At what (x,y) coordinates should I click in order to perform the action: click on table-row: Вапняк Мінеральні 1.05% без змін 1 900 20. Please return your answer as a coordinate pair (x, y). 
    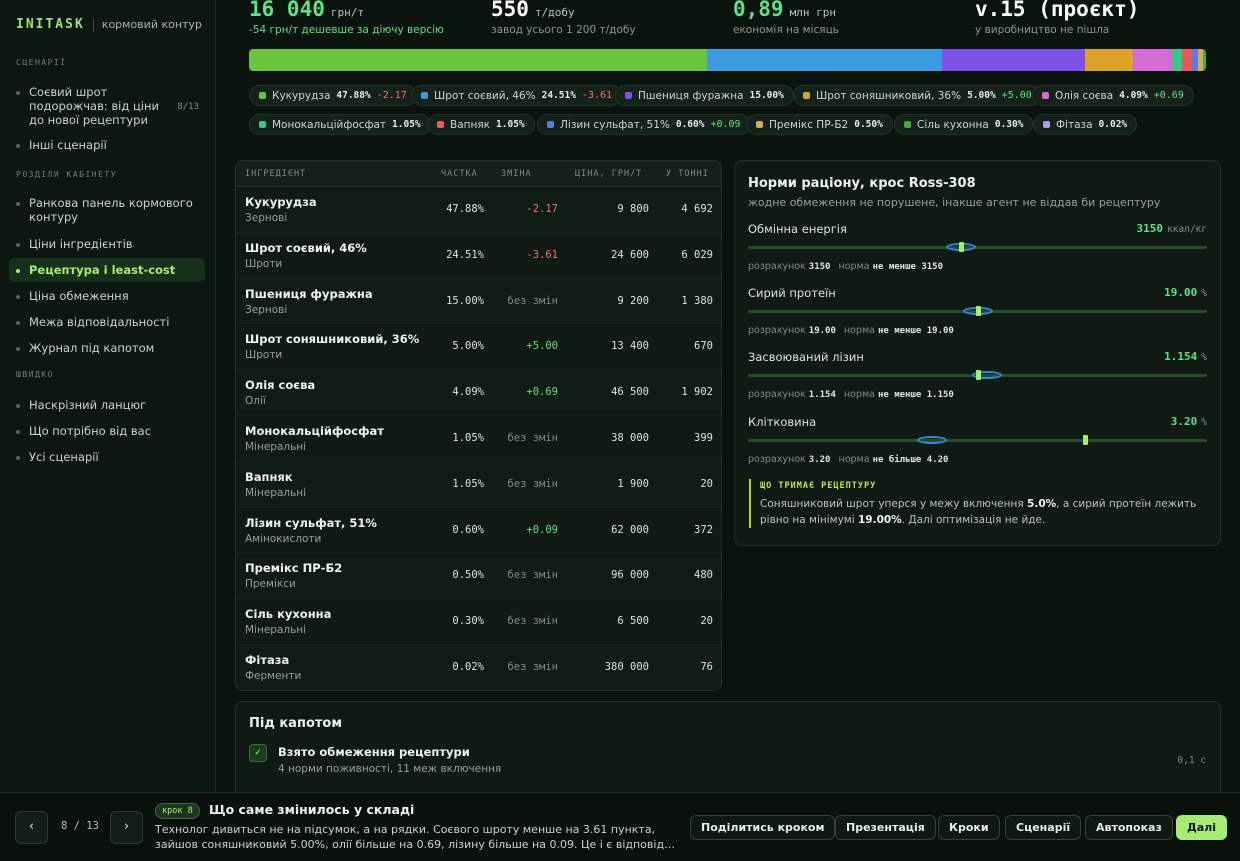
    Looking at the image, I should click on (478, 484).